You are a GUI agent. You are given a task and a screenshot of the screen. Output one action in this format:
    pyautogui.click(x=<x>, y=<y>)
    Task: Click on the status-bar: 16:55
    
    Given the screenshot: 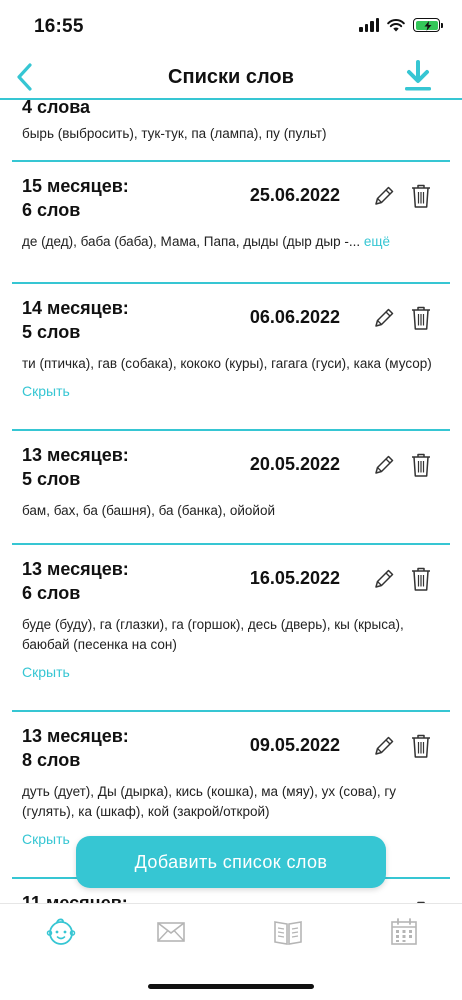 What is the action you would take?
    pyautogui.click(x=231, y=26)
    